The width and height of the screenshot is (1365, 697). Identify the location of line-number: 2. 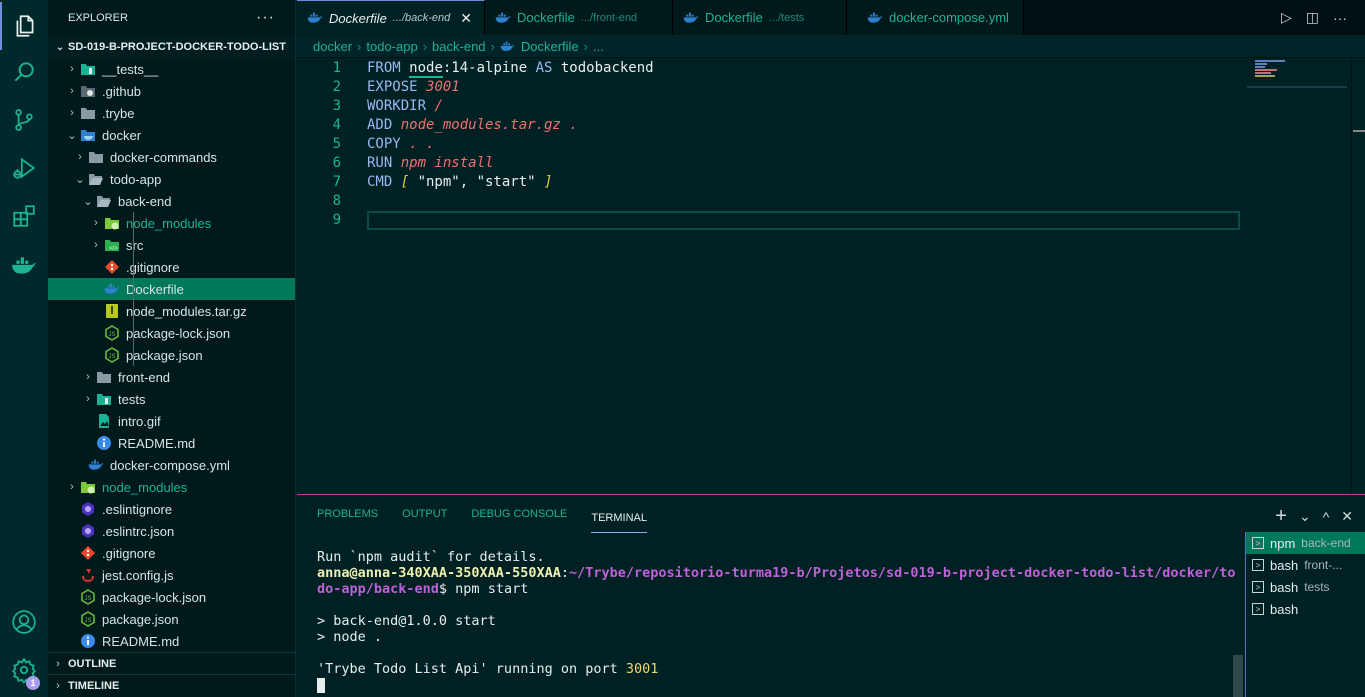
(336, 87).